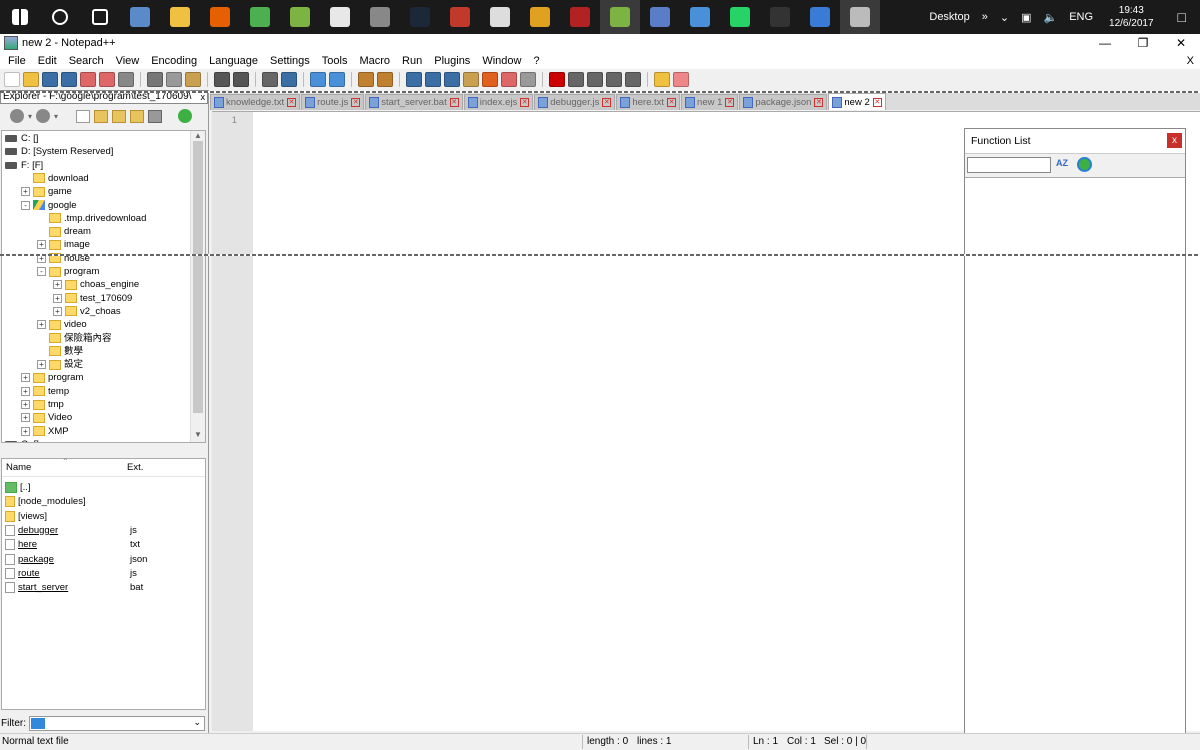 The width and height of the screenshot is (1200, 750). Describe the element at coordinates (1081, 17) in the screenshot. I see `language-indicator: ENG` at that location.